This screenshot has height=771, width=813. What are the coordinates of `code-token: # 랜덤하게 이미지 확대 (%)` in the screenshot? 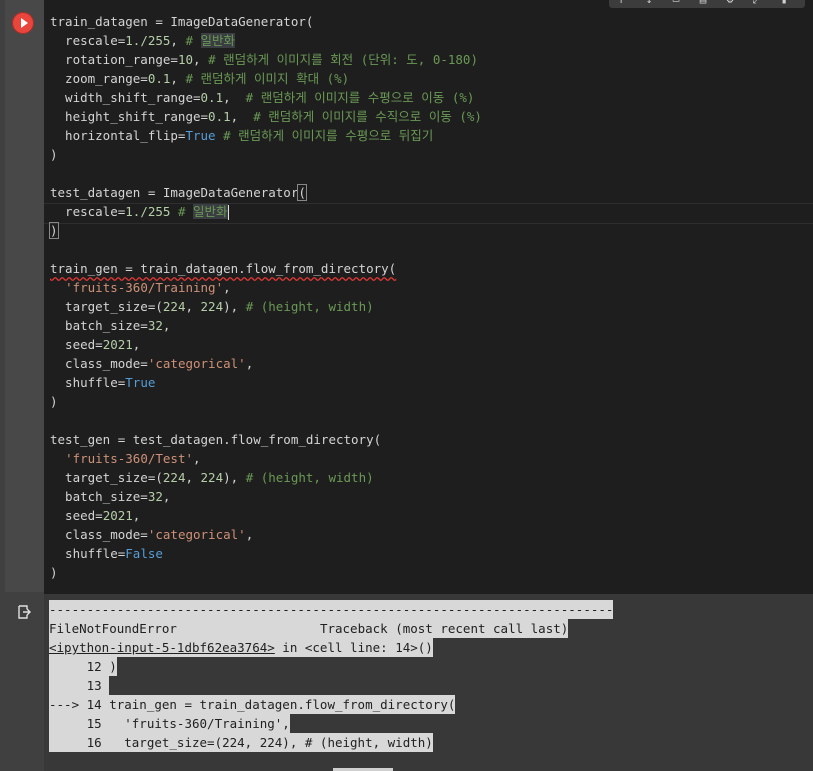 It's located at (267, 78).